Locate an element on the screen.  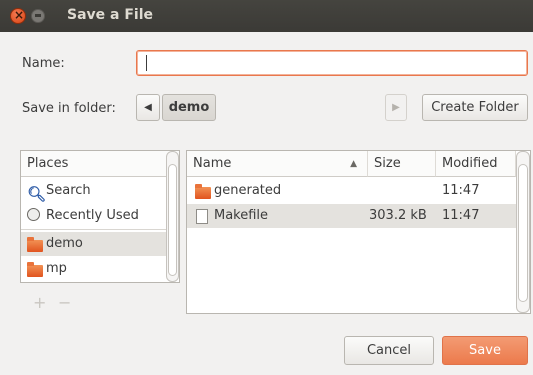
name-label: Name: is located at coordinates (43, 63).